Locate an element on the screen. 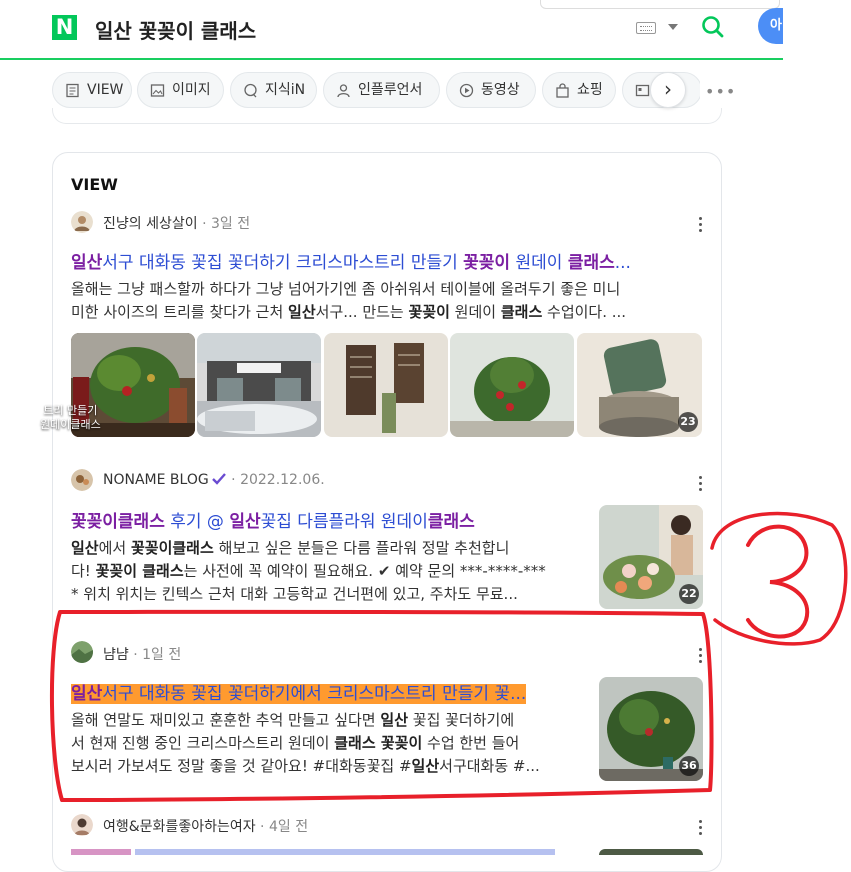 The width and height of the screenshot is (851, 872). annotation-circle is located at coordinates (779, 578).